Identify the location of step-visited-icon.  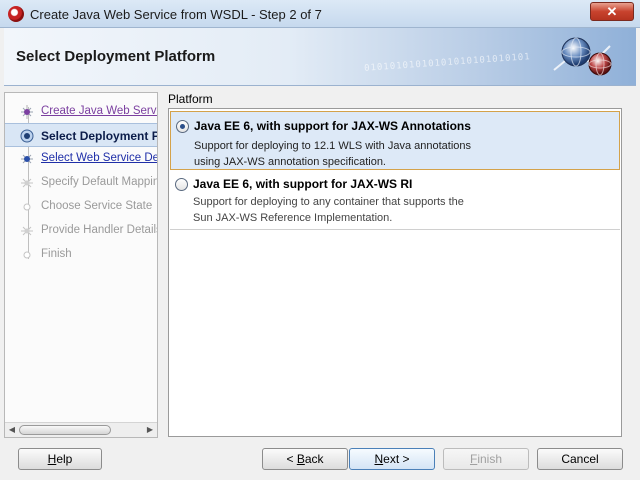
(27, 112).